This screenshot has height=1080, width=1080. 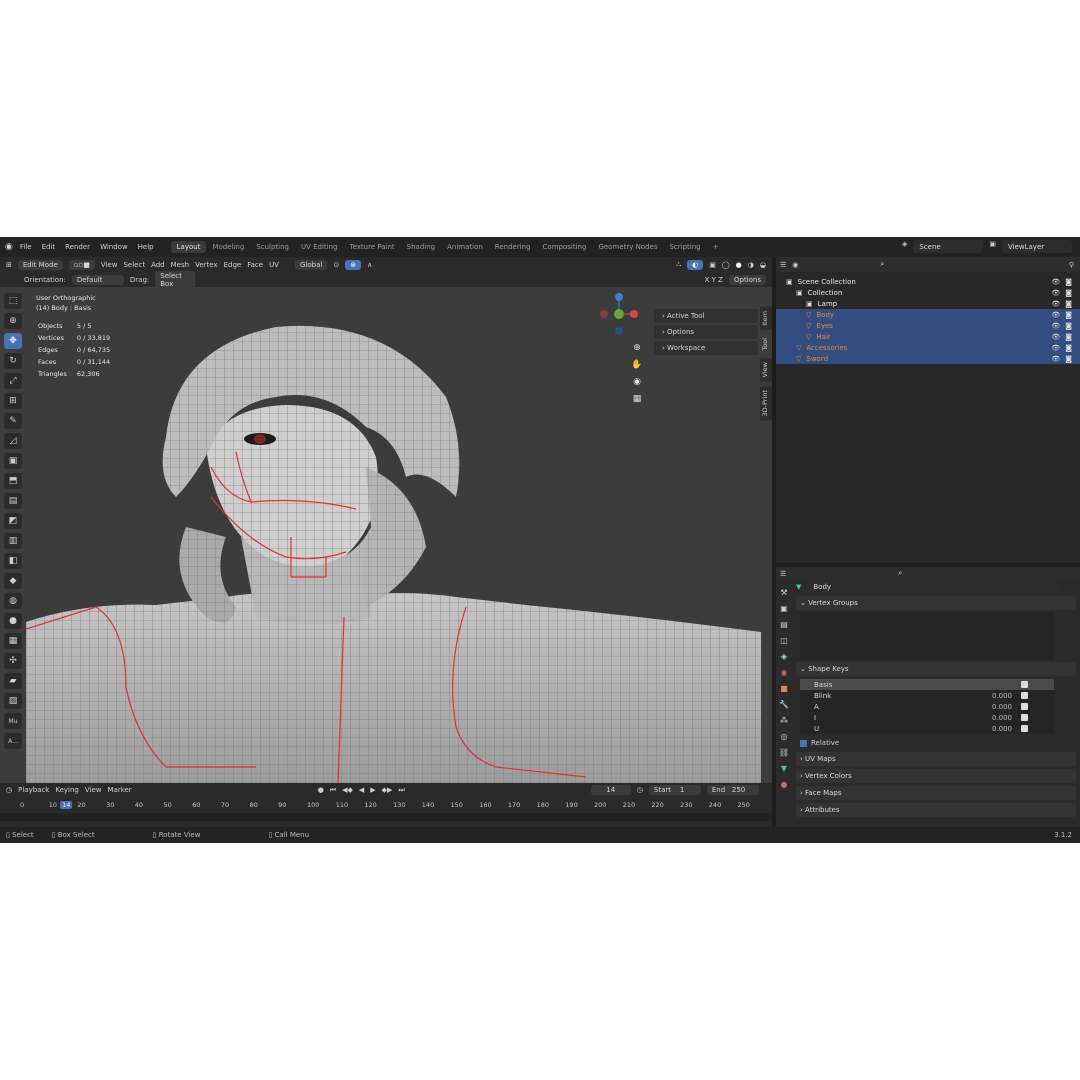 I want to click on shape-keys-panel: ⌄ Shape Keys, so click(x=936, y=669).